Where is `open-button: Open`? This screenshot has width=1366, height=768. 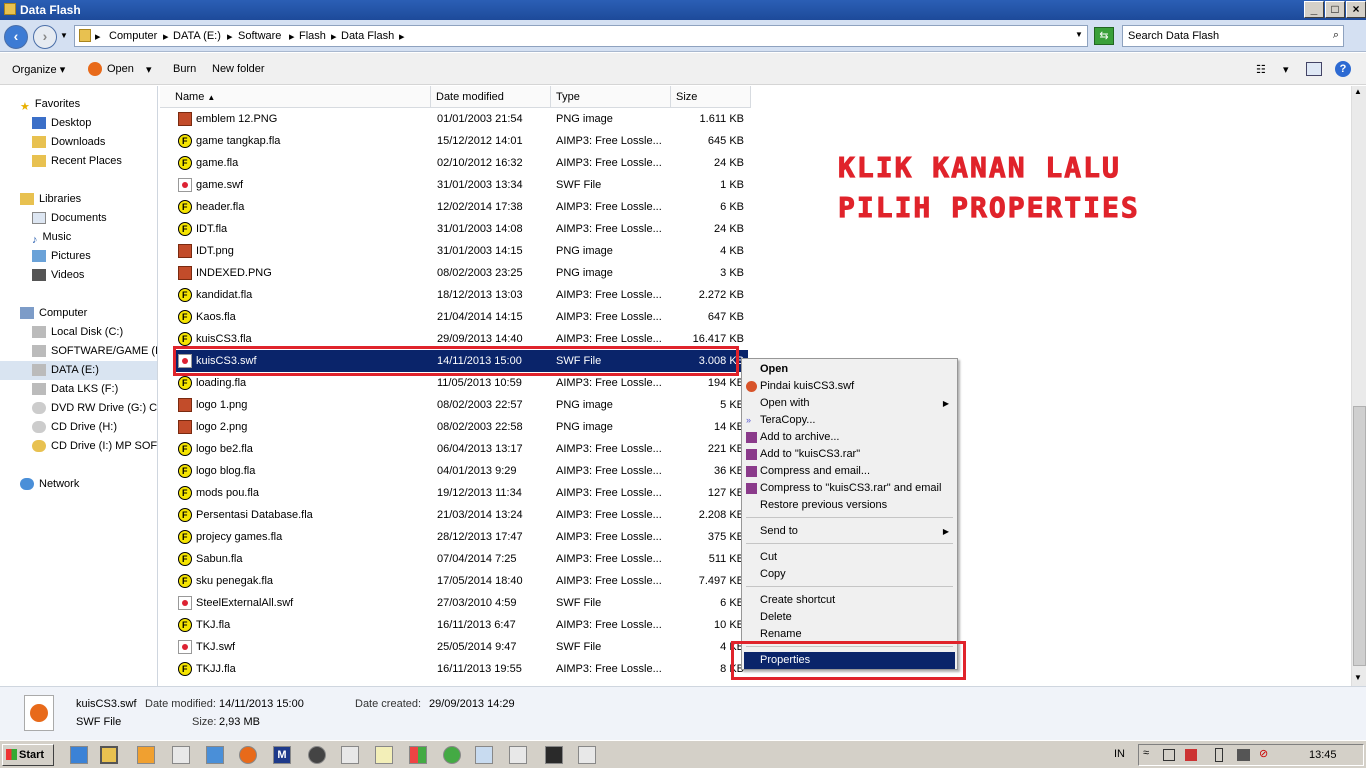
open-button: Open is located at coordinates (120, 69).